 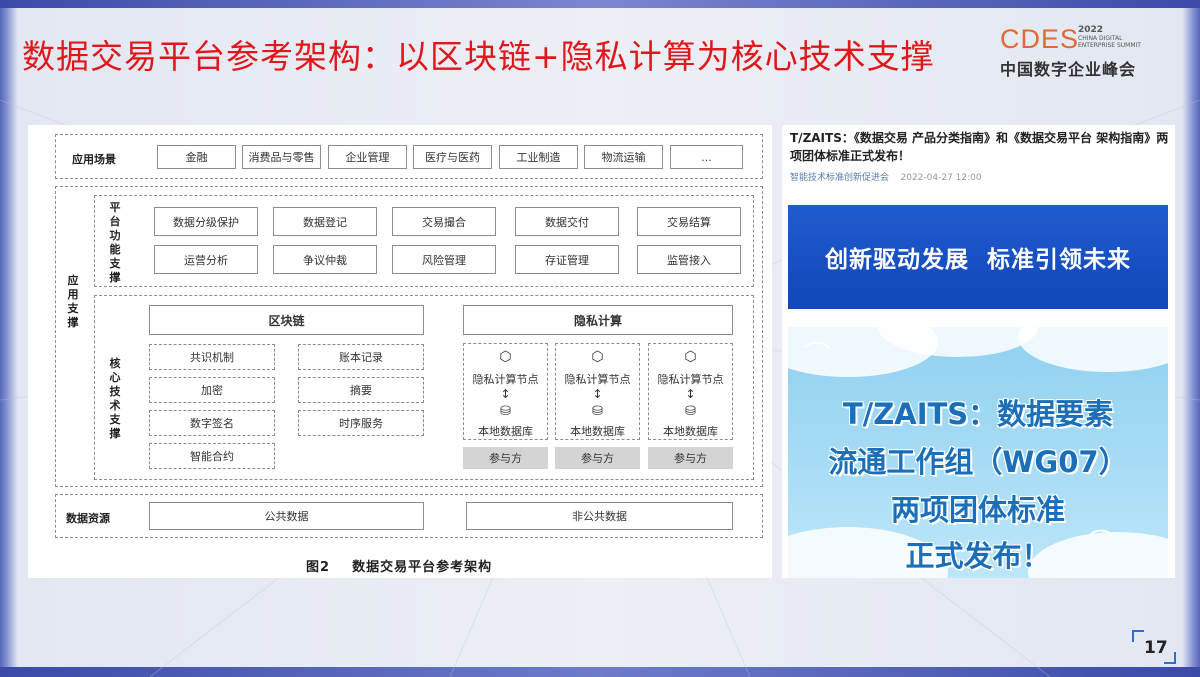 What do you see at coordinates (567, 259) in the screenshot?
I see `platform-item: 存证管理` at bounding box center [567, 259].